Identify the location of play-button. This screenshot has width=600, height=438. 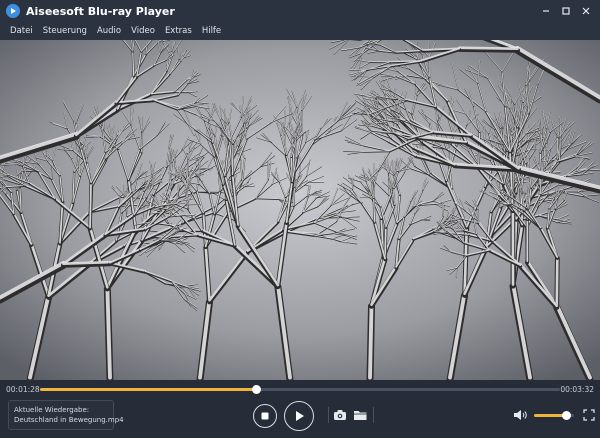
(299, 416).